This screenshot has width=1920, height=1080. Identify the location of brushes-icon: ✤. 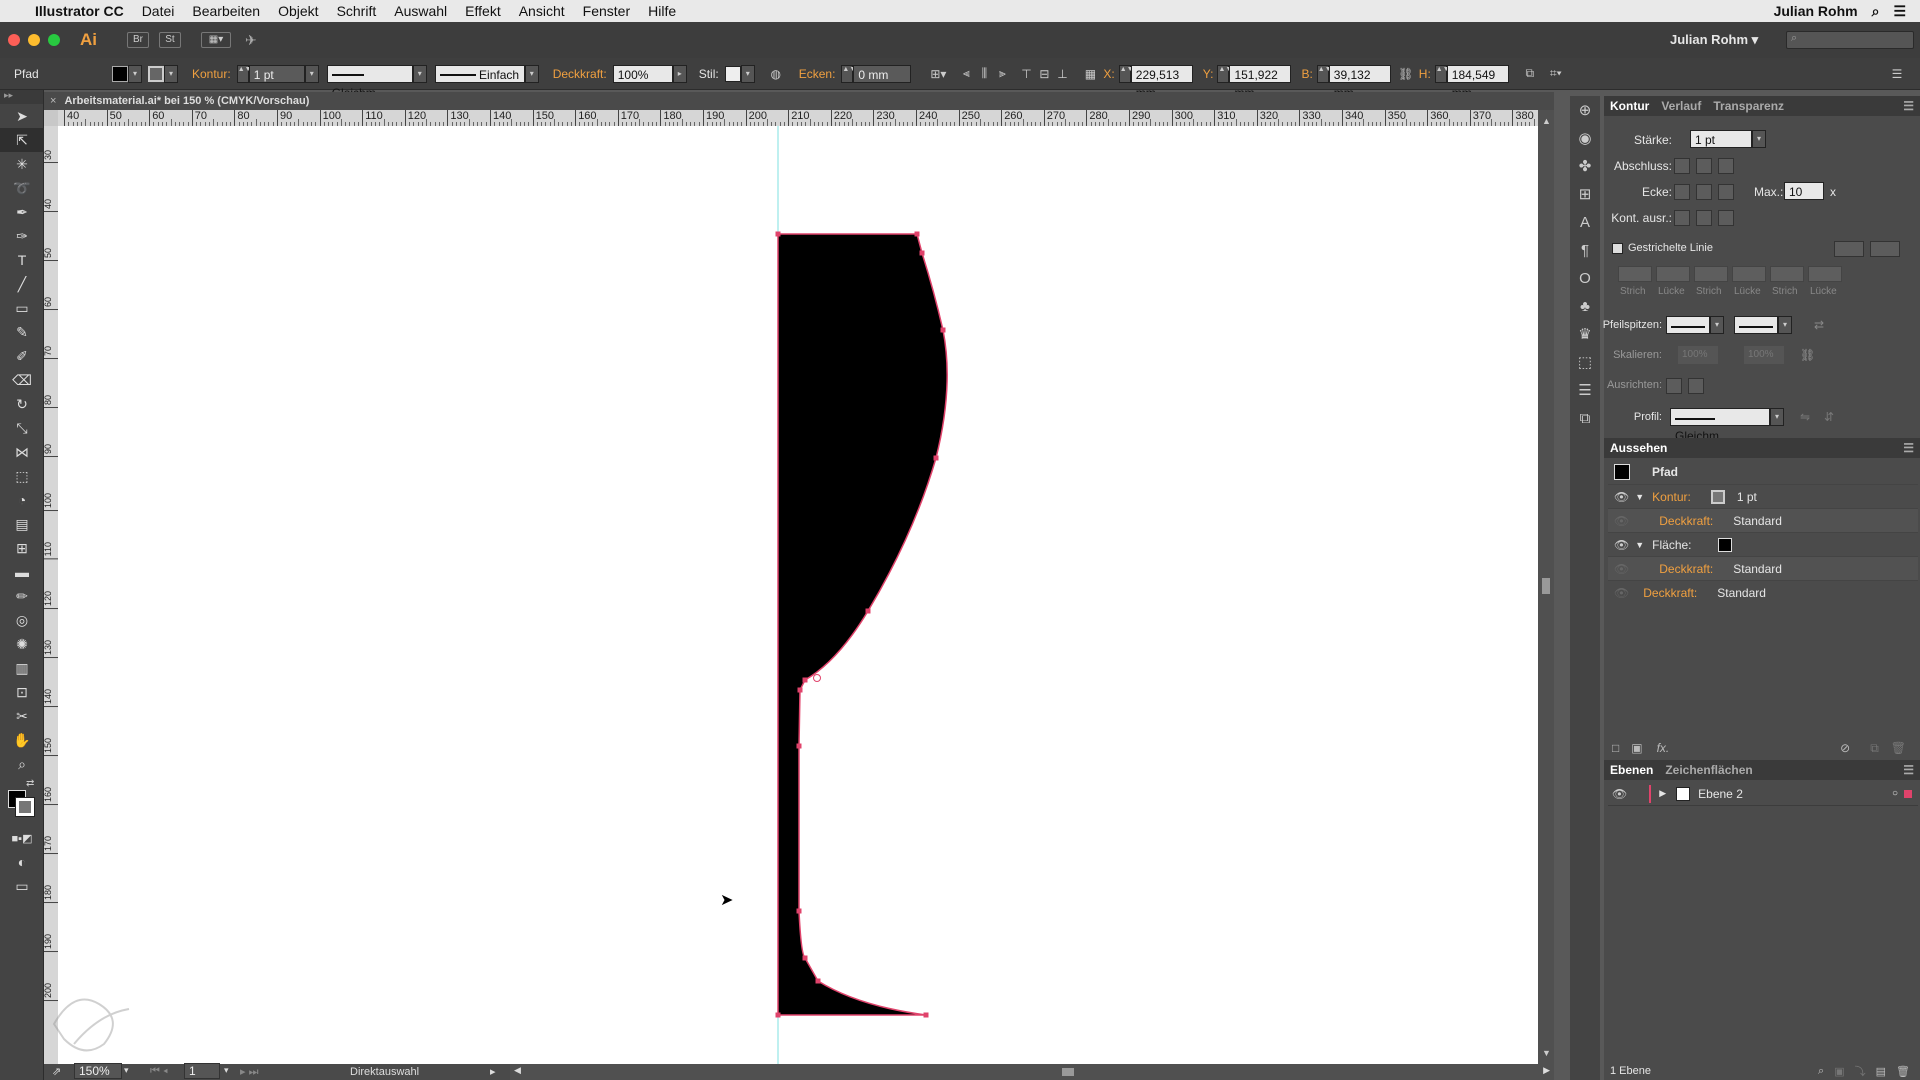
(1585, 166).